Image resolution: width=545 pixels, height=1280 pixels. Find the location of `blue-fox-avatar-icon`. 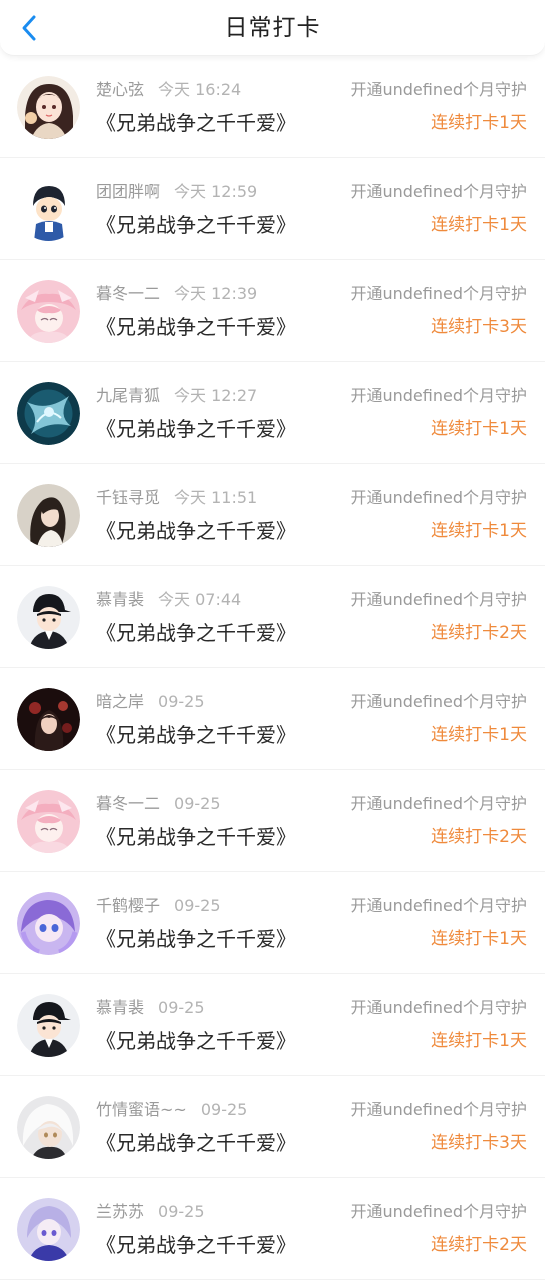

blue-fox-avatar-icon is located at coordinates (48, 413).